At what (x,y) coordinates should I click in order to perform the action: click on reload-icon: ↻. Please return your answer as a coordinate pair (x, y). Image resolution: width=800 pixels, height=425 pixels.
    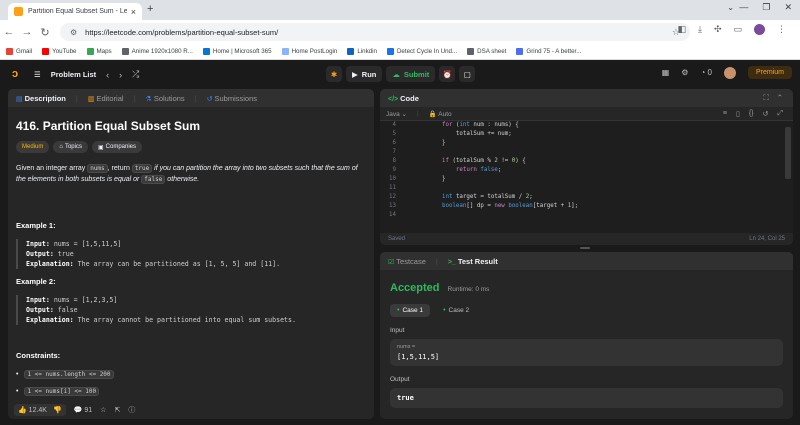
    Looking at the image, I should click on (45, 32).